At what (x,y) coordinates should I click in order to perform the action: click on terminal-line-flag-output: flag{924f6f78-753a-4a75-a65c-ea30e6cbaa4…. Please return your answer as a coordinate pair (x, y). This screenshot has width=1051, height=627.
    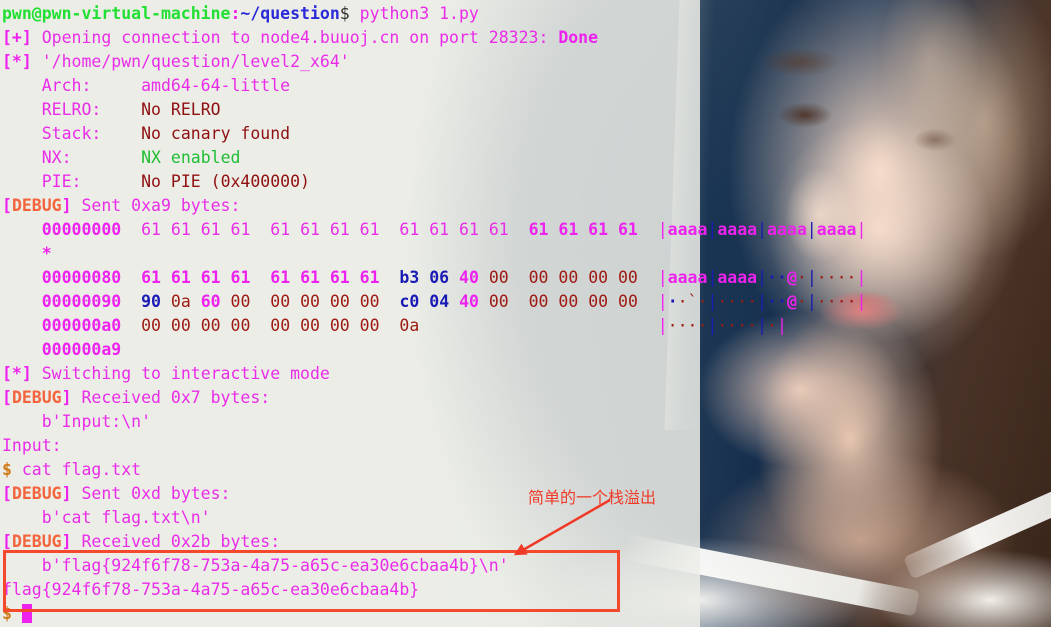
    Looking at the image, I should click on (526, 590).